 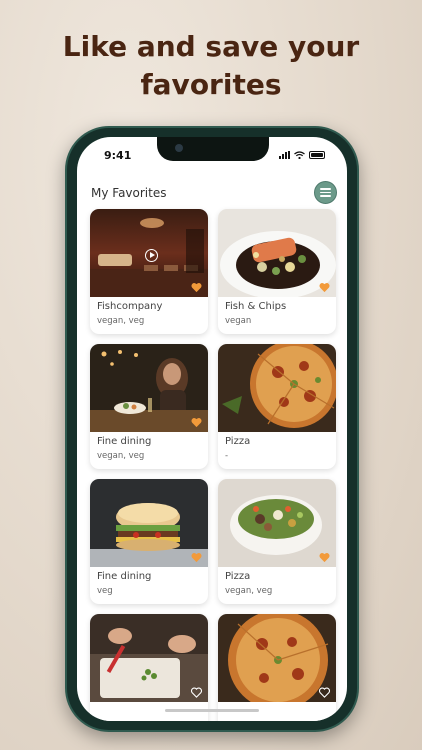 I want to click on camera-icon, so click(x=179, y=148).